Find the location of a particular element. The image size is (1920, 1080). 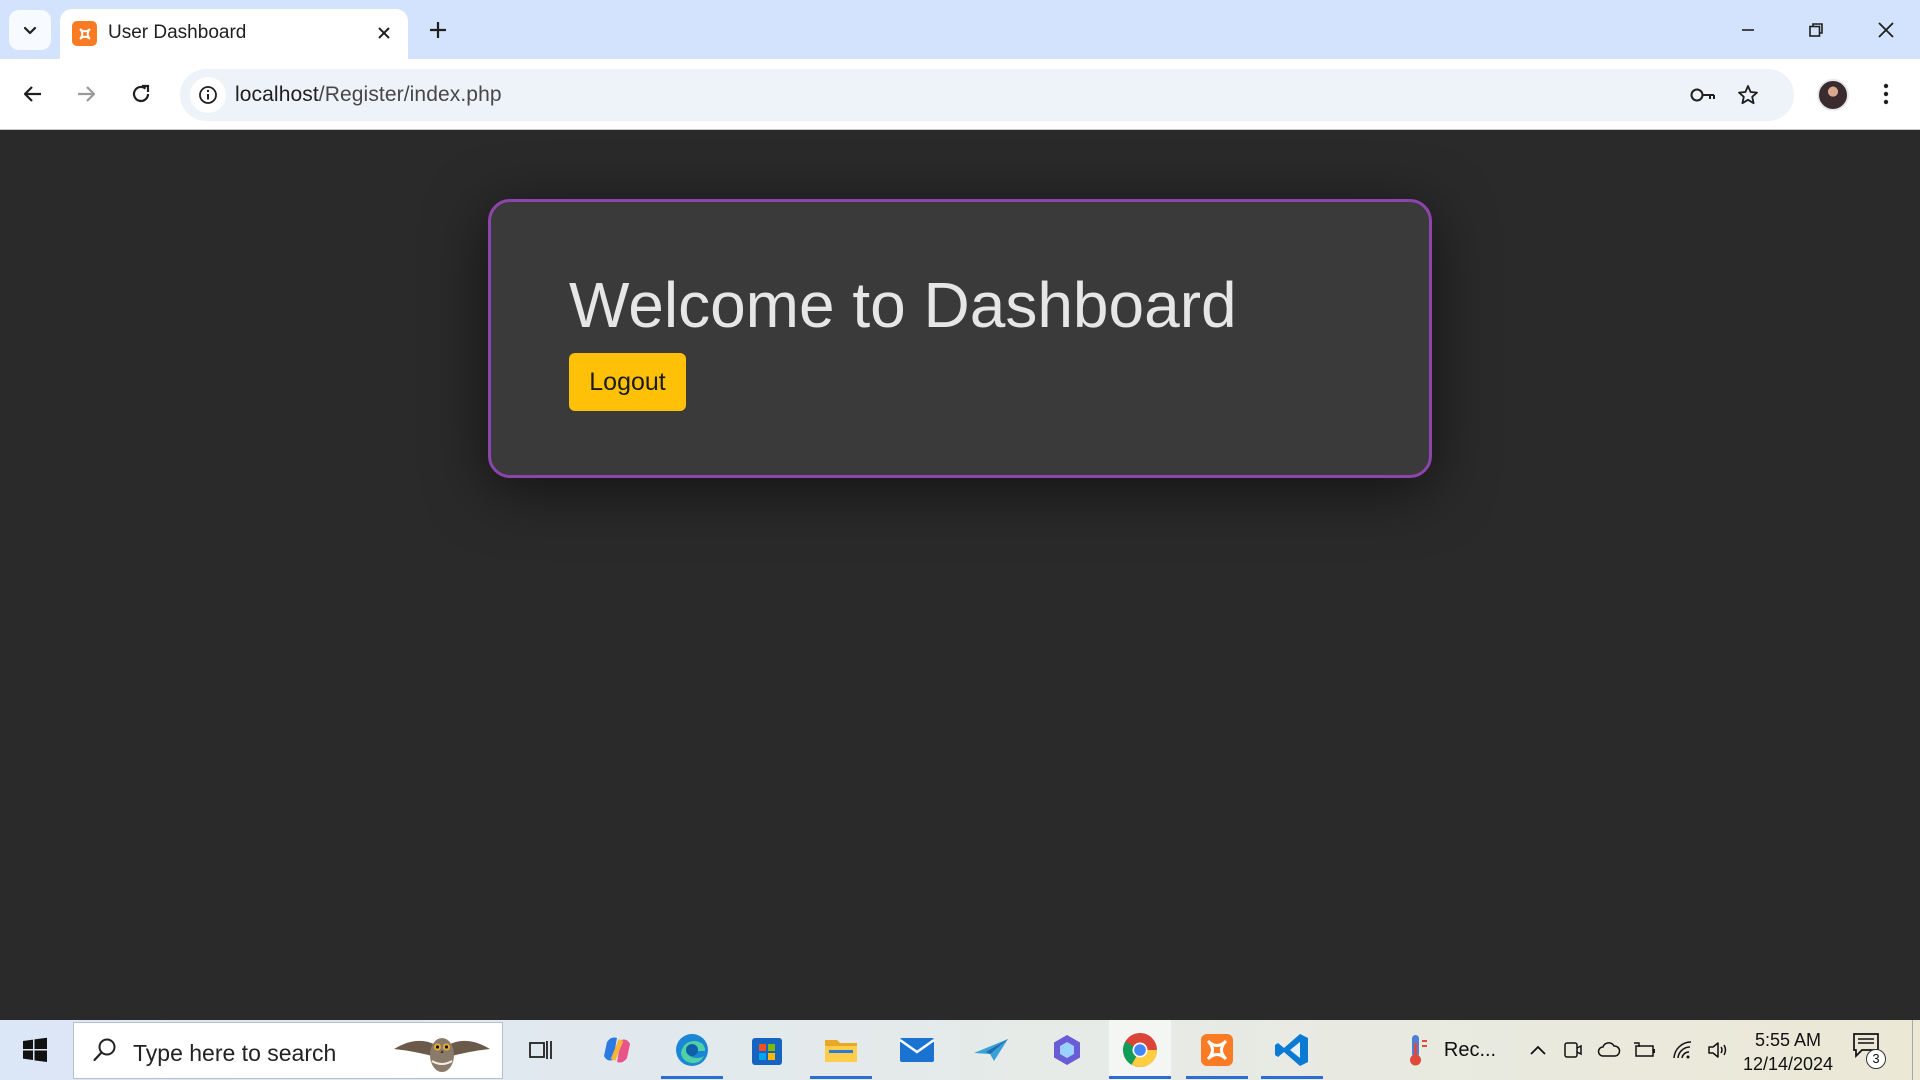

show-hidden-icons-button is located at coordinates (1538, 1050).